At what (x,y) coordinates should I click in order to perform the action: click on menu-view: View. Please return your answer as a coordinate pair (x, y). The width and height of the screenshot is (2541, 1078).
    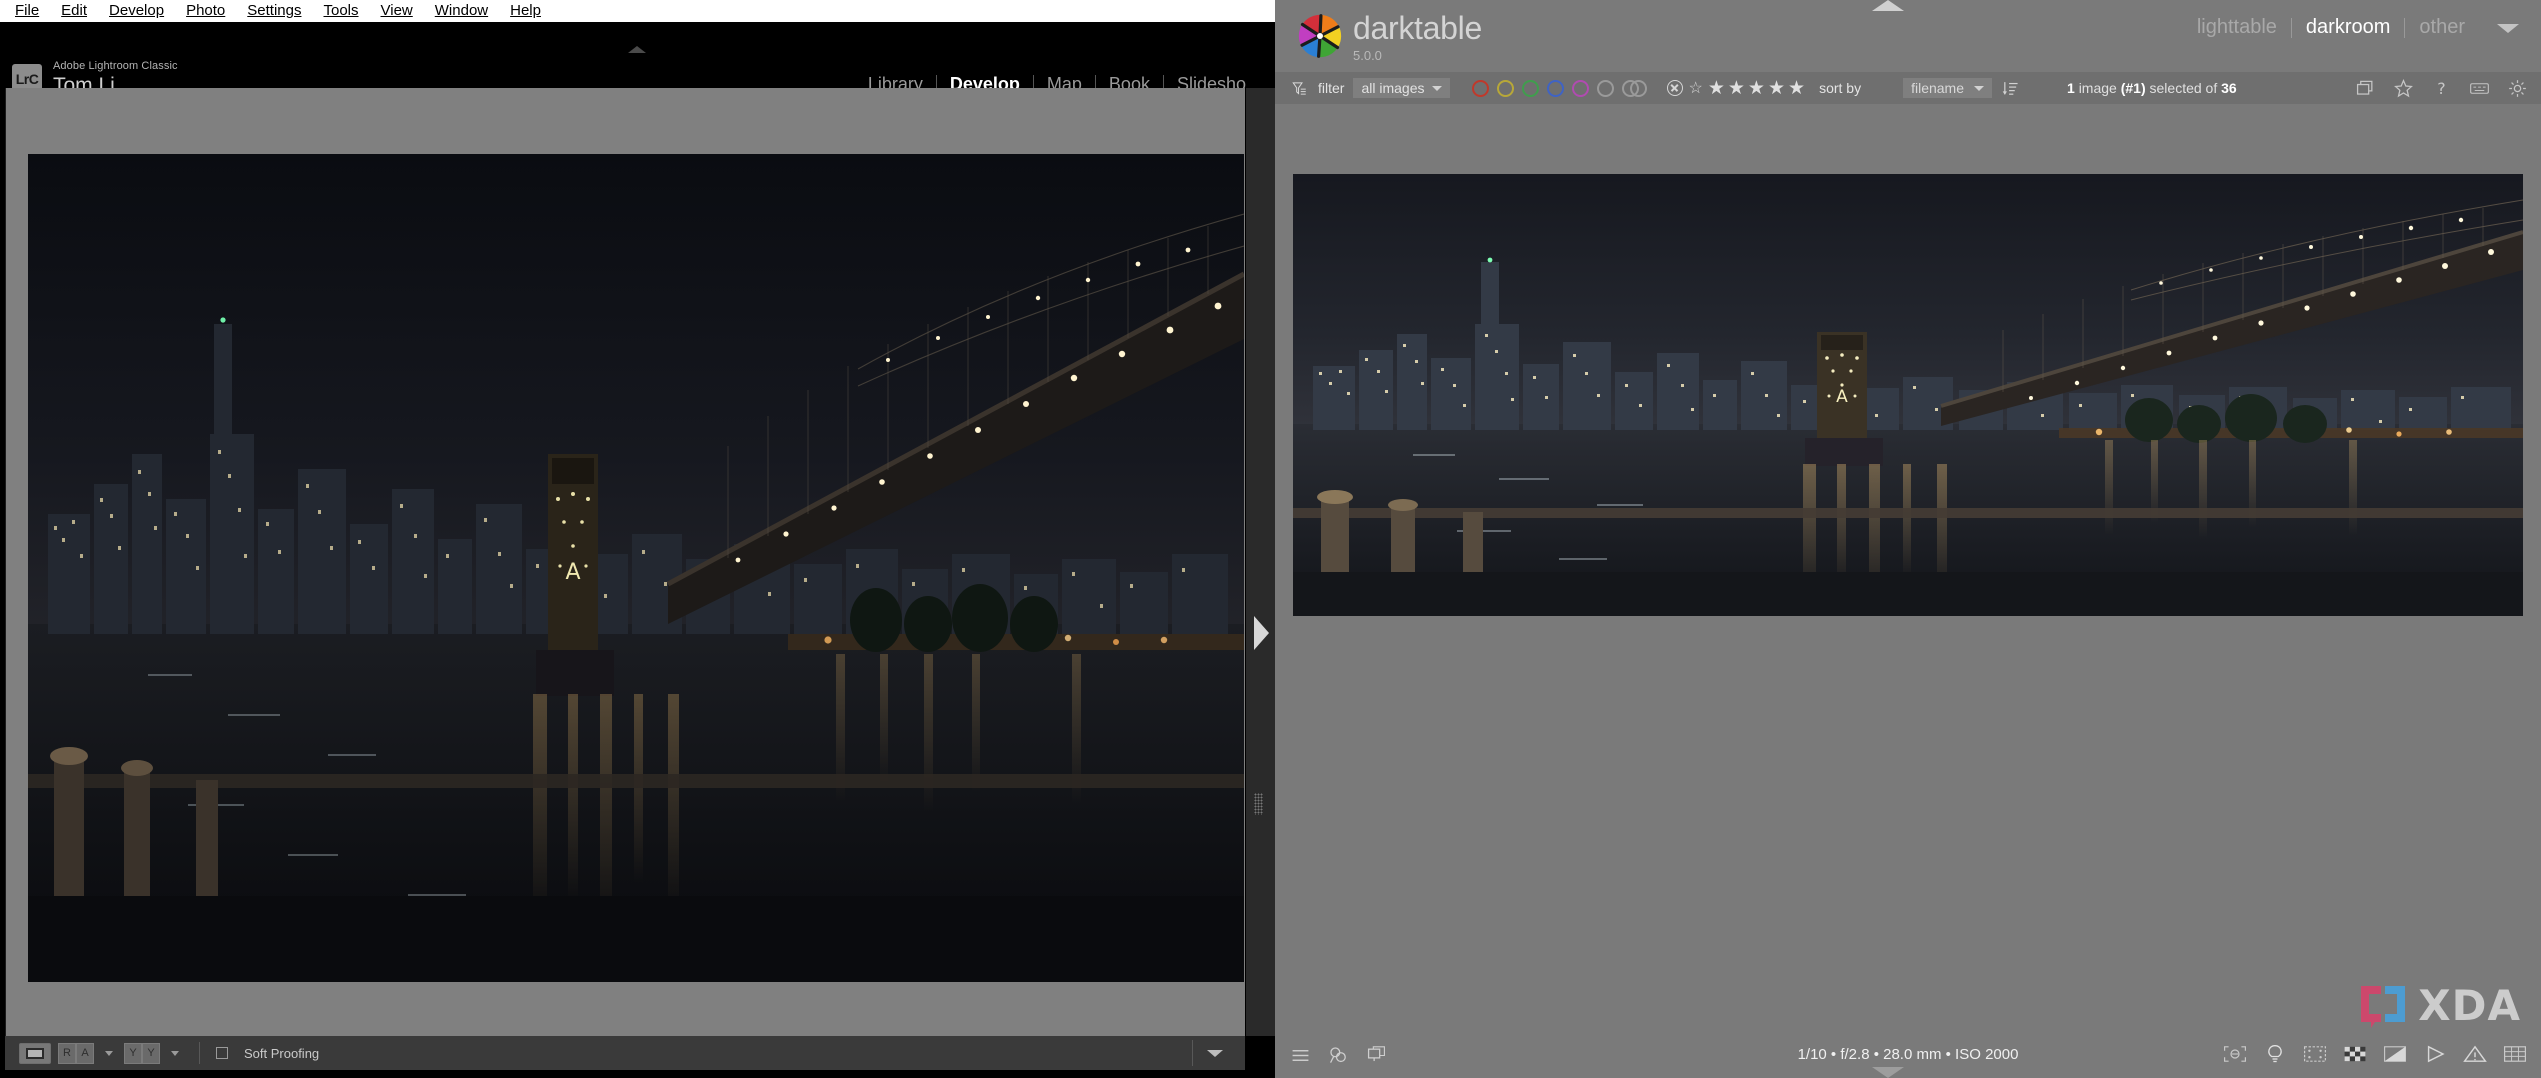
    Looking at the image, I should click on (397, 11).